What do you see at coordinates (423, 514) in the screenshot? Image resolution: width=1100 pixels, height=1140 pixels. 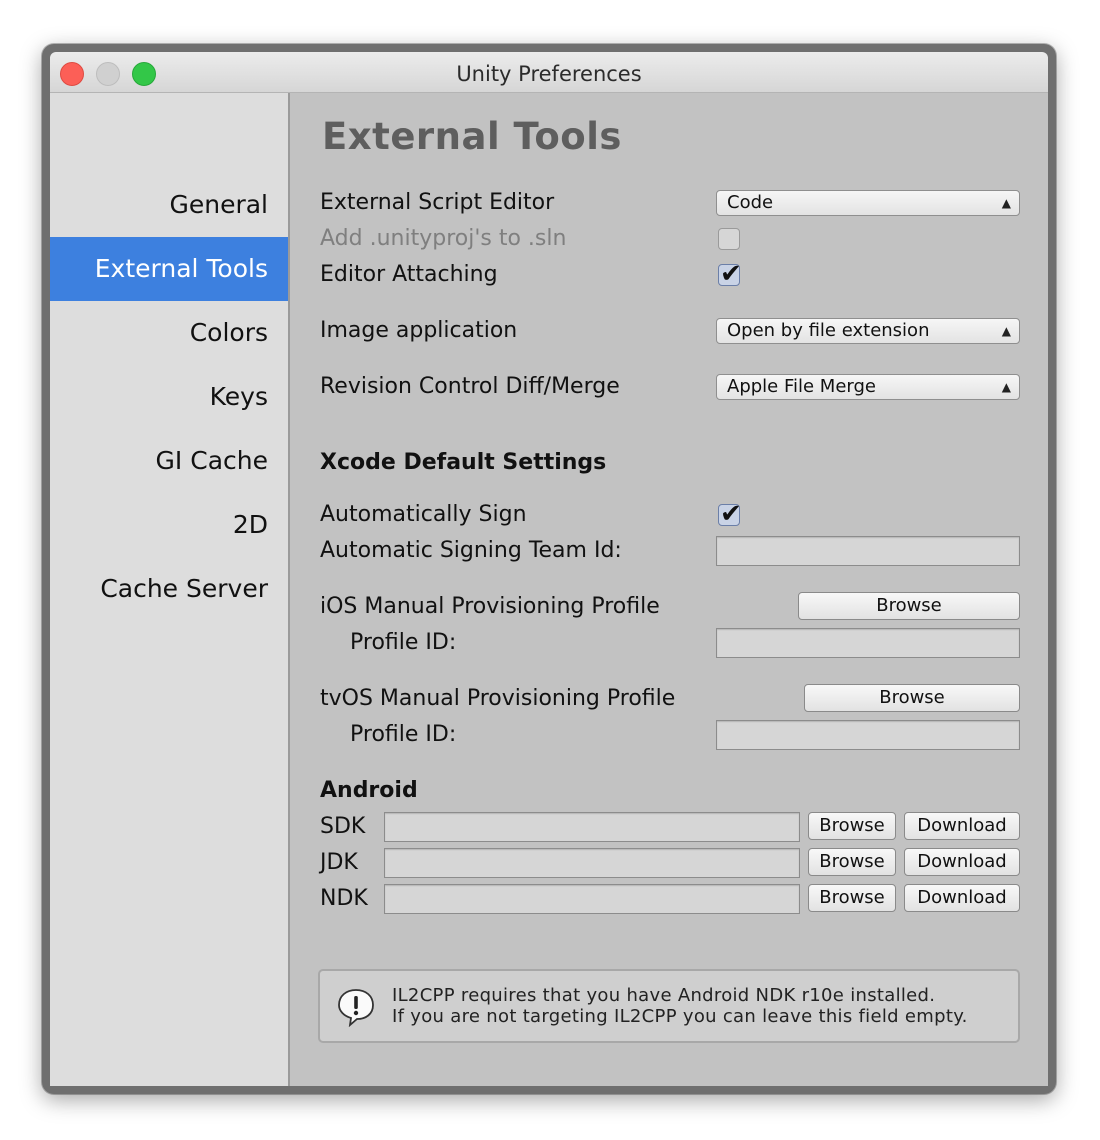 I see `automatically-sign-label: Automatically Sign` at bounding box center [423, 514].